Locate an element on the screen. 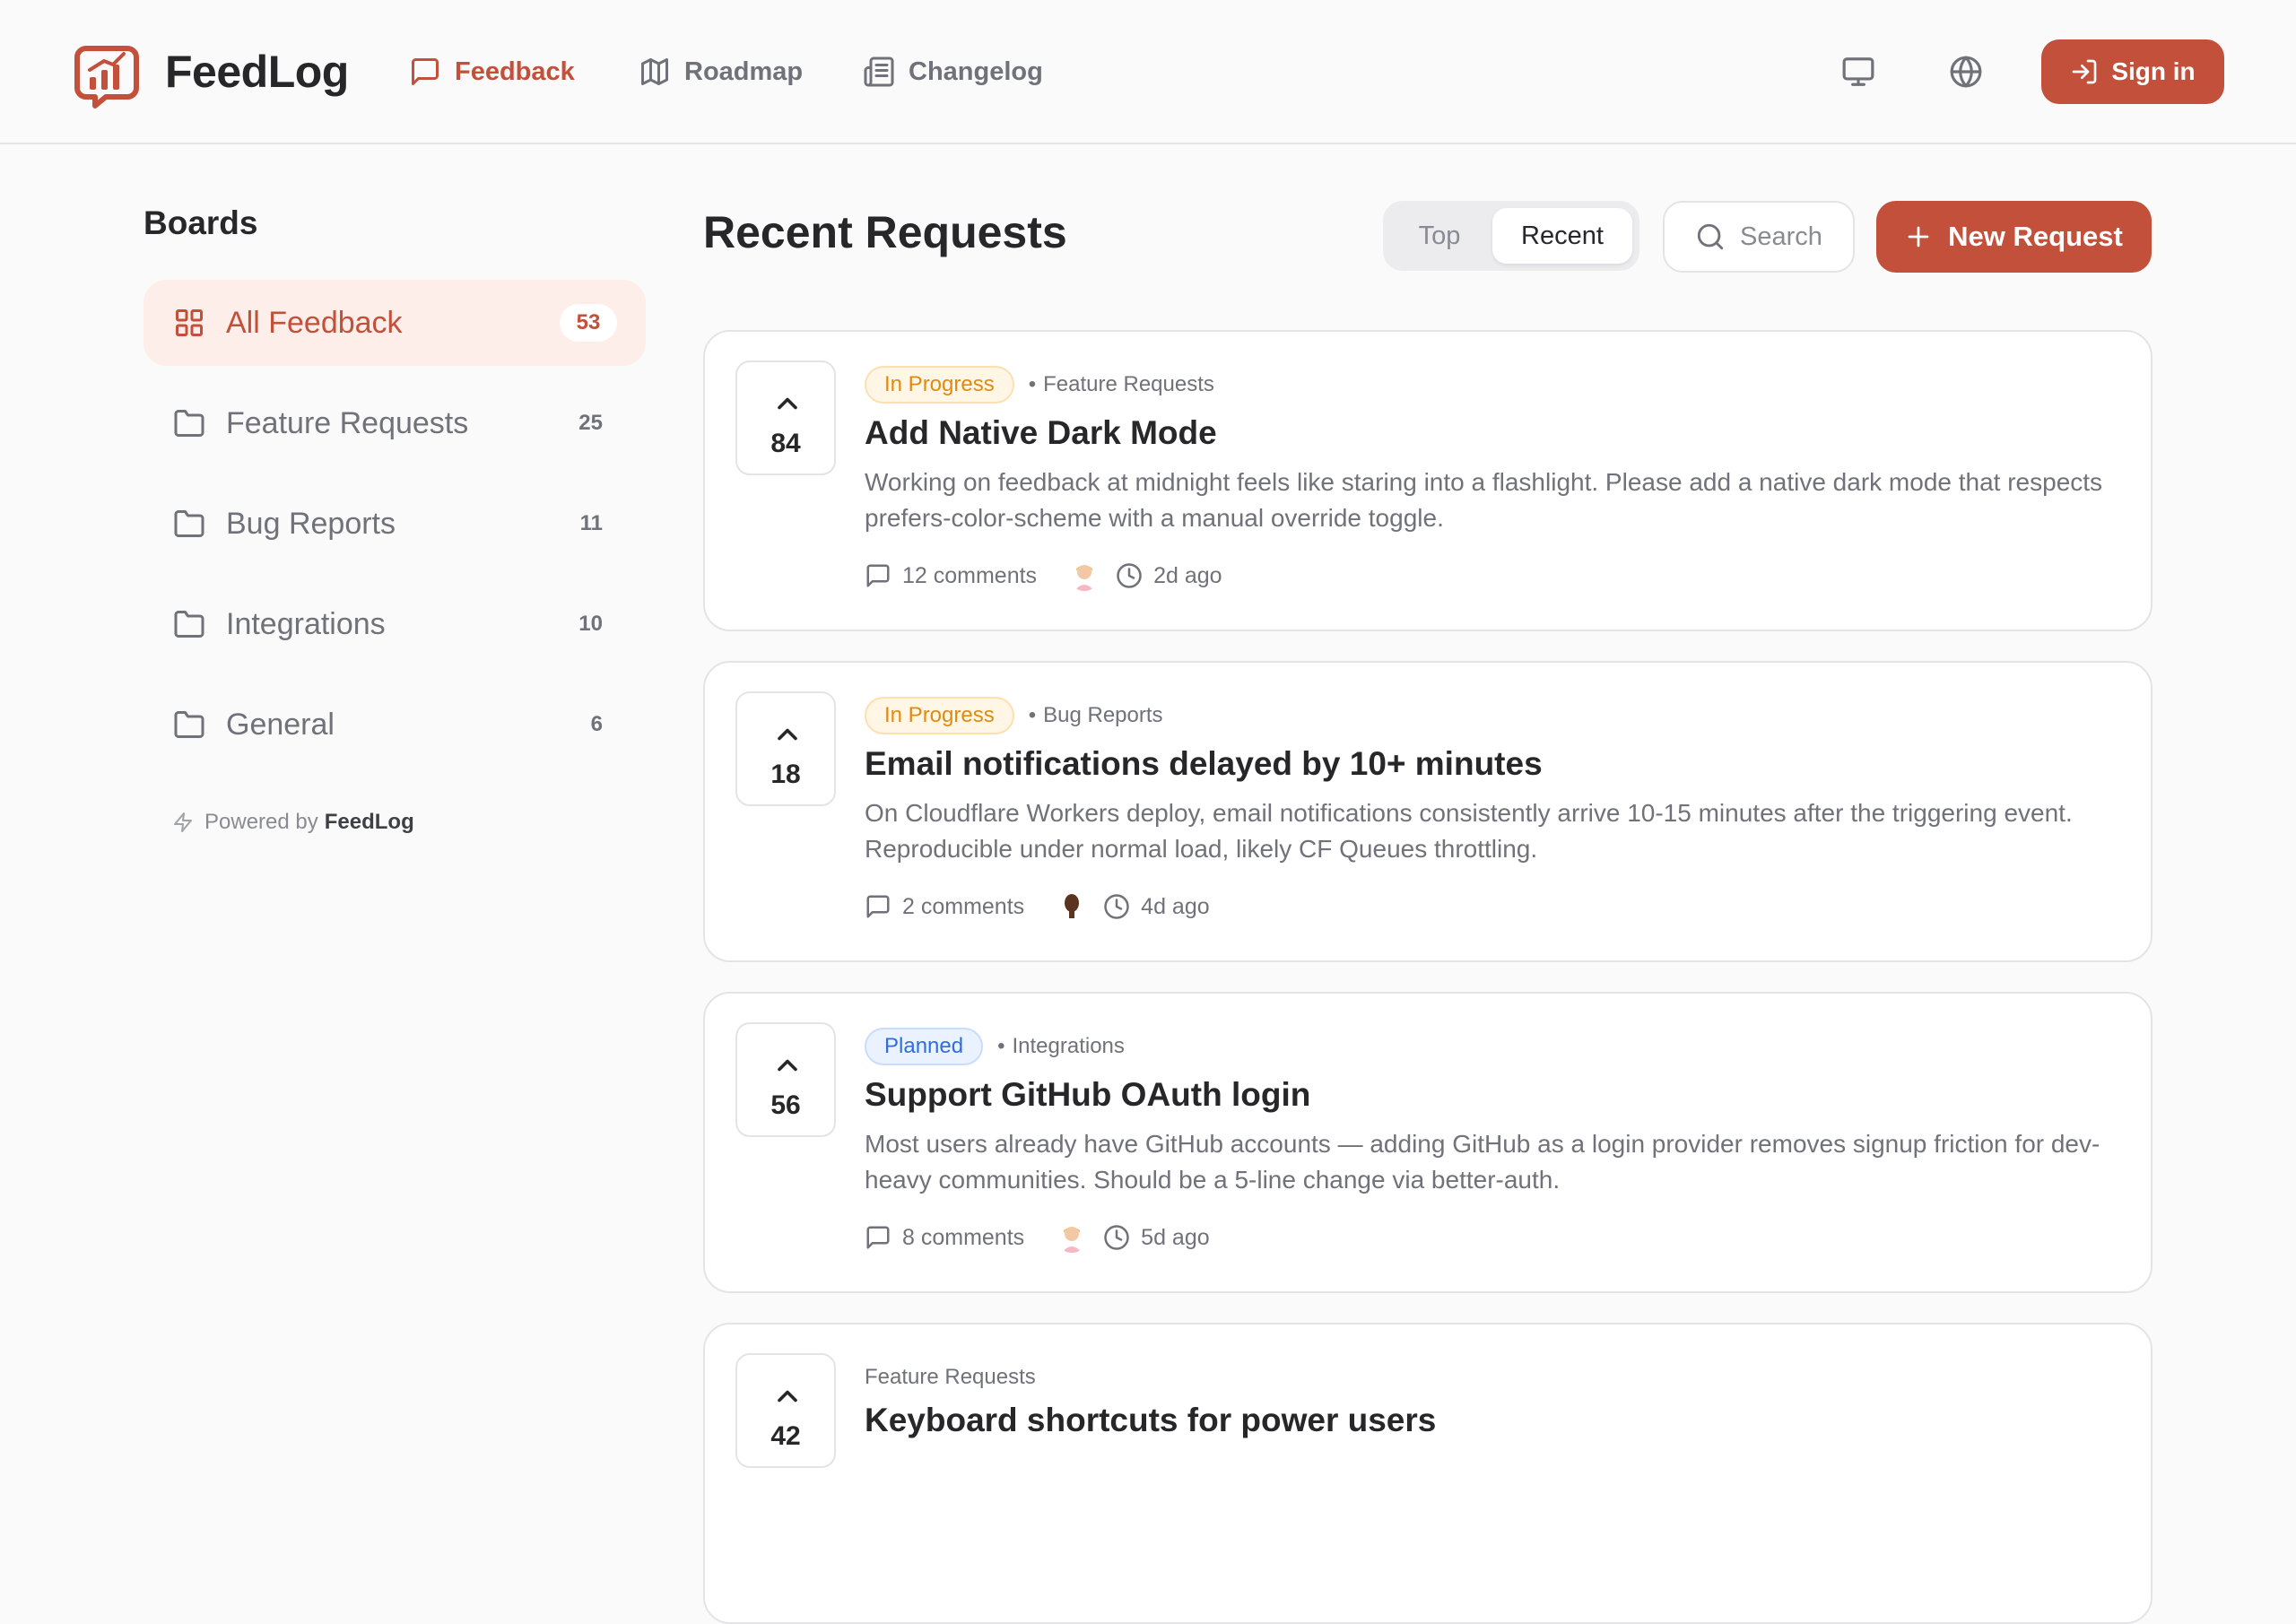 The image size is (2296, 1624). board-all-feedback: All Feedback 53 is located at coordinates (395, 323).